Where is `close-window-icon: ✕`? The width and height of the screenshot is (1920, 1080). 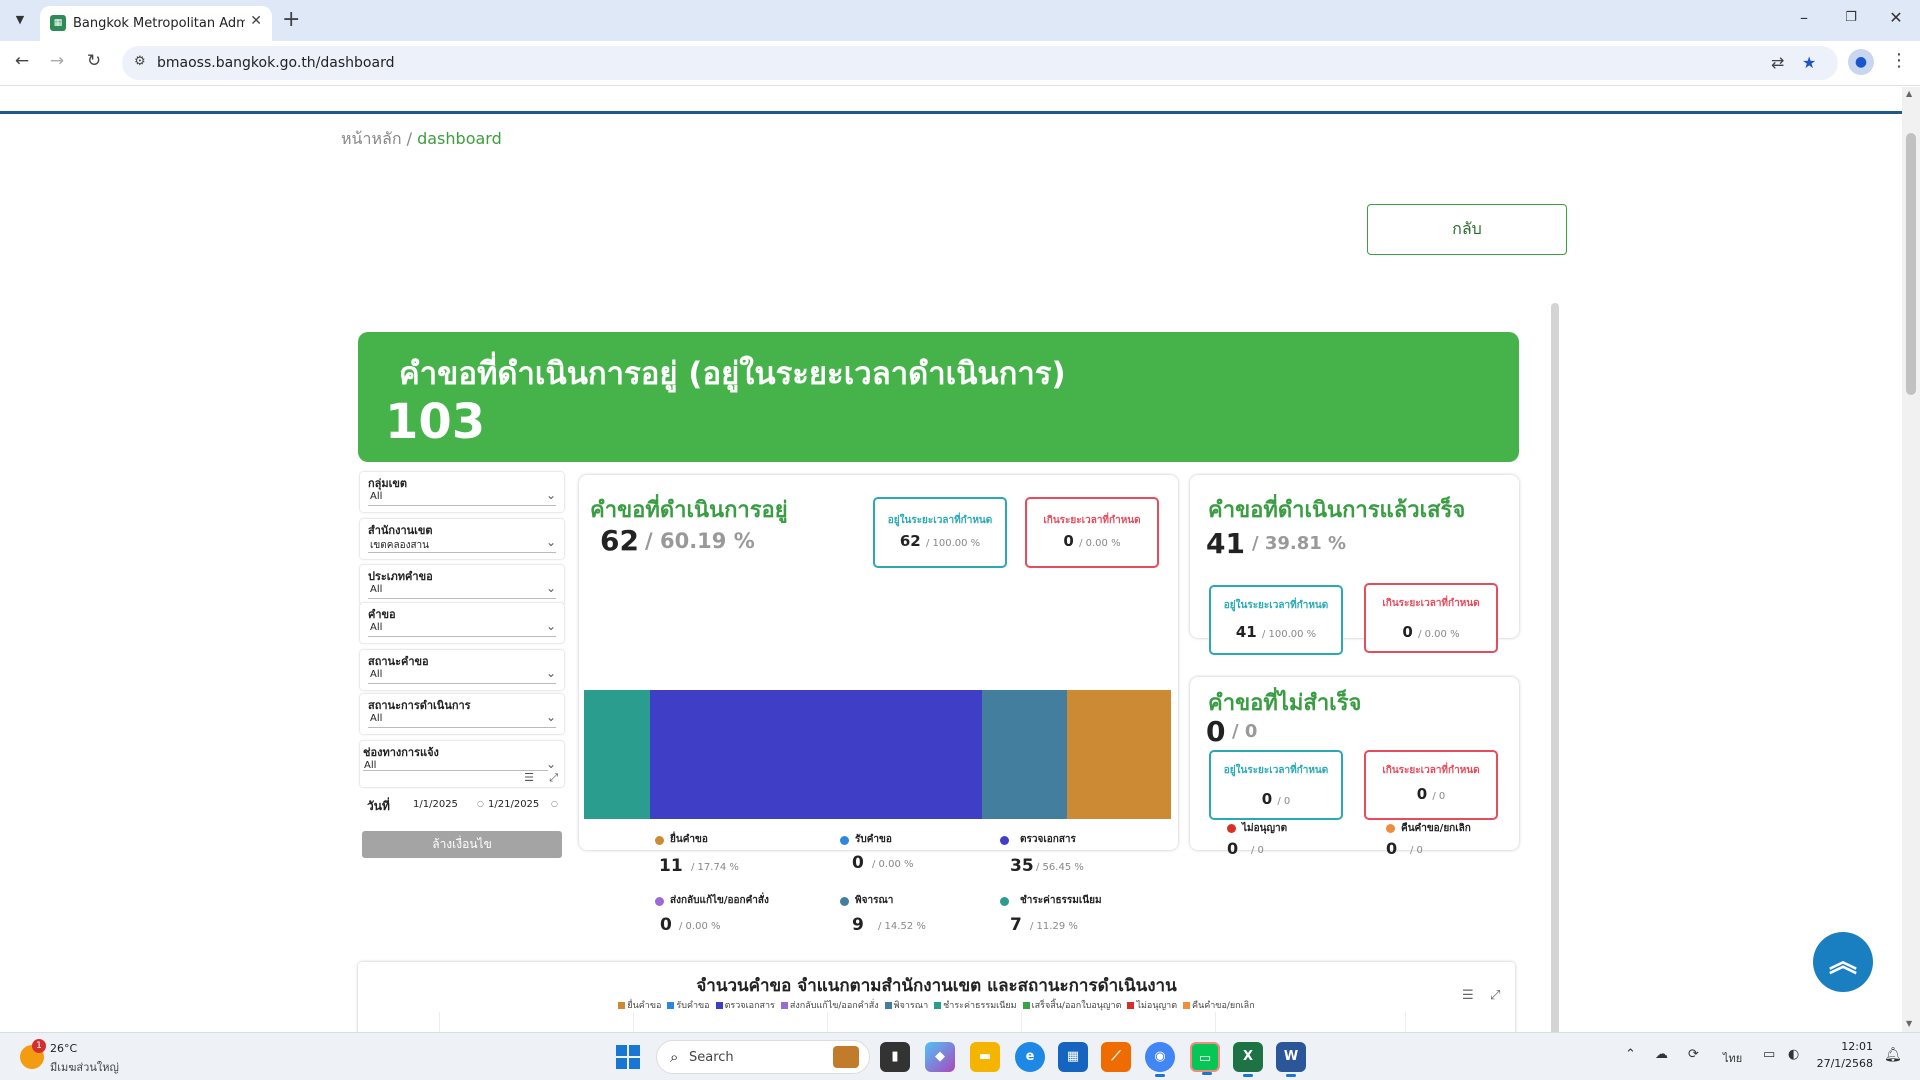 close-window-icon: ✕ is located at coordinates (1896, 17).